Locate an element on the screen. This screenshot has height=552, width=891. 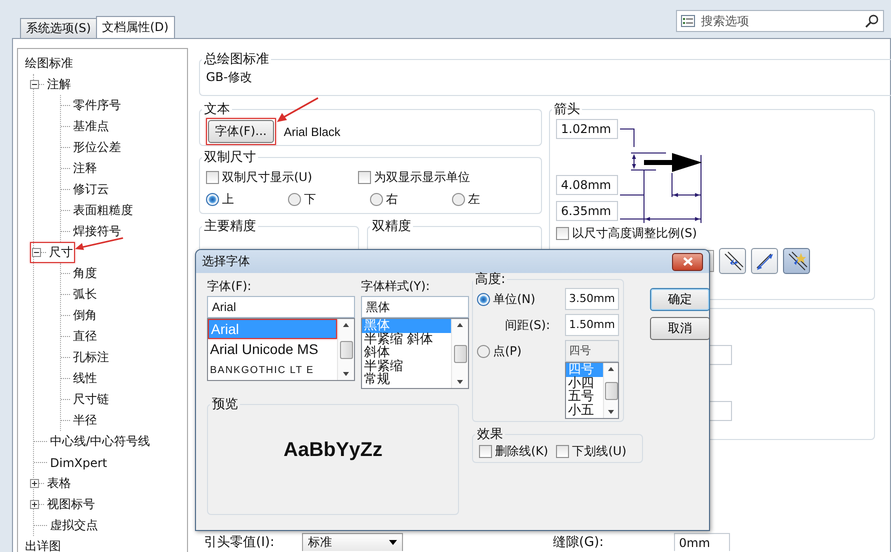
list-item: 常规 is located at coordinates (406, 379).